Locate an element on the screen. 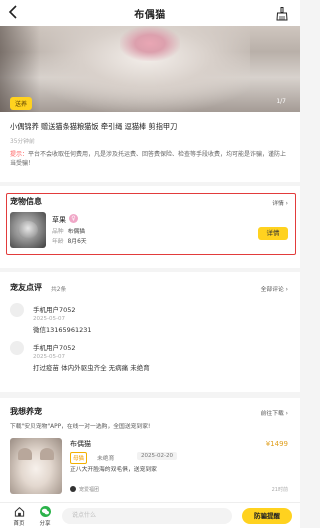 This screenshot has width=320, height=528. section-title-pet-info: 宠物信息 is located at coordinates (26, 201).